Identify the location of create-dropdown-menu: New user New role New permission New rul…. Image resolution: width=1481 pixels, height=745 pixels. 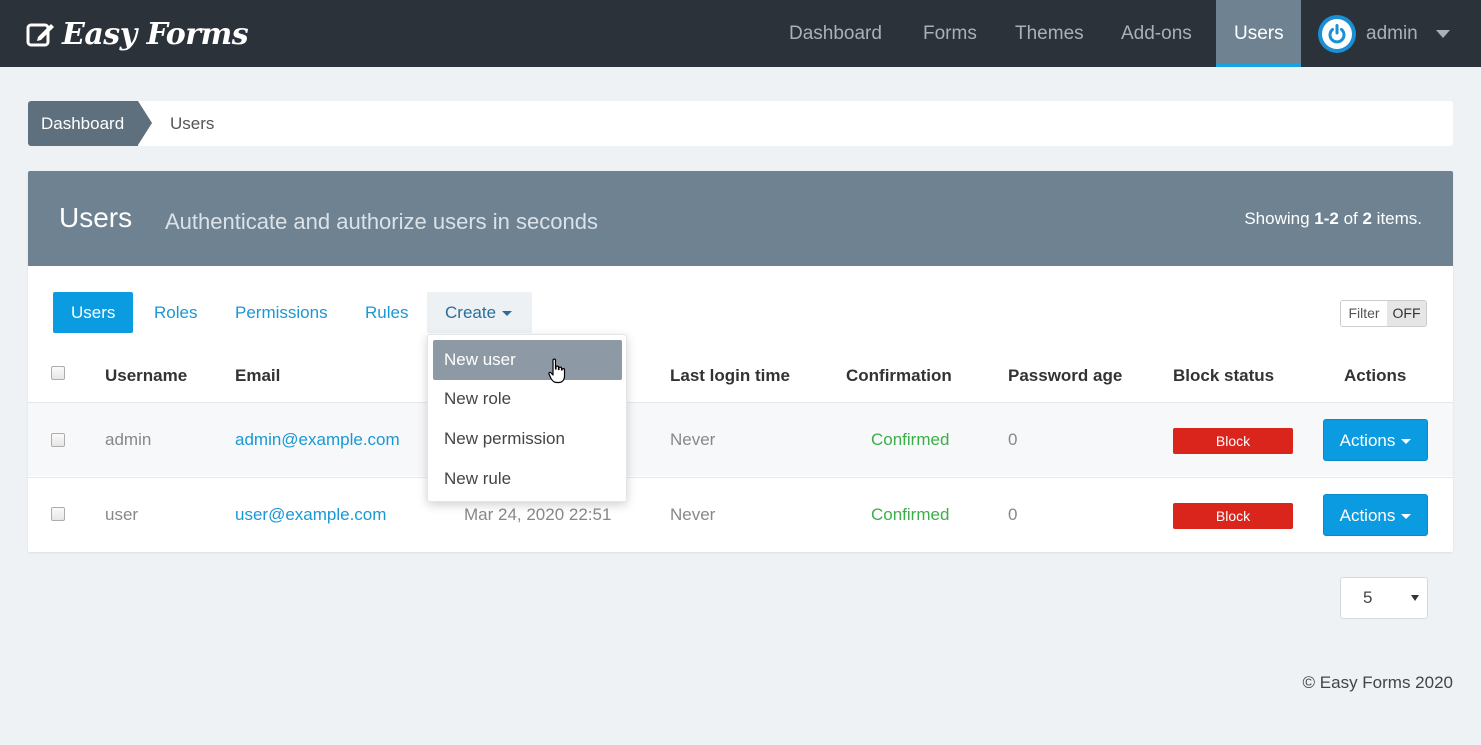
(527, 418).